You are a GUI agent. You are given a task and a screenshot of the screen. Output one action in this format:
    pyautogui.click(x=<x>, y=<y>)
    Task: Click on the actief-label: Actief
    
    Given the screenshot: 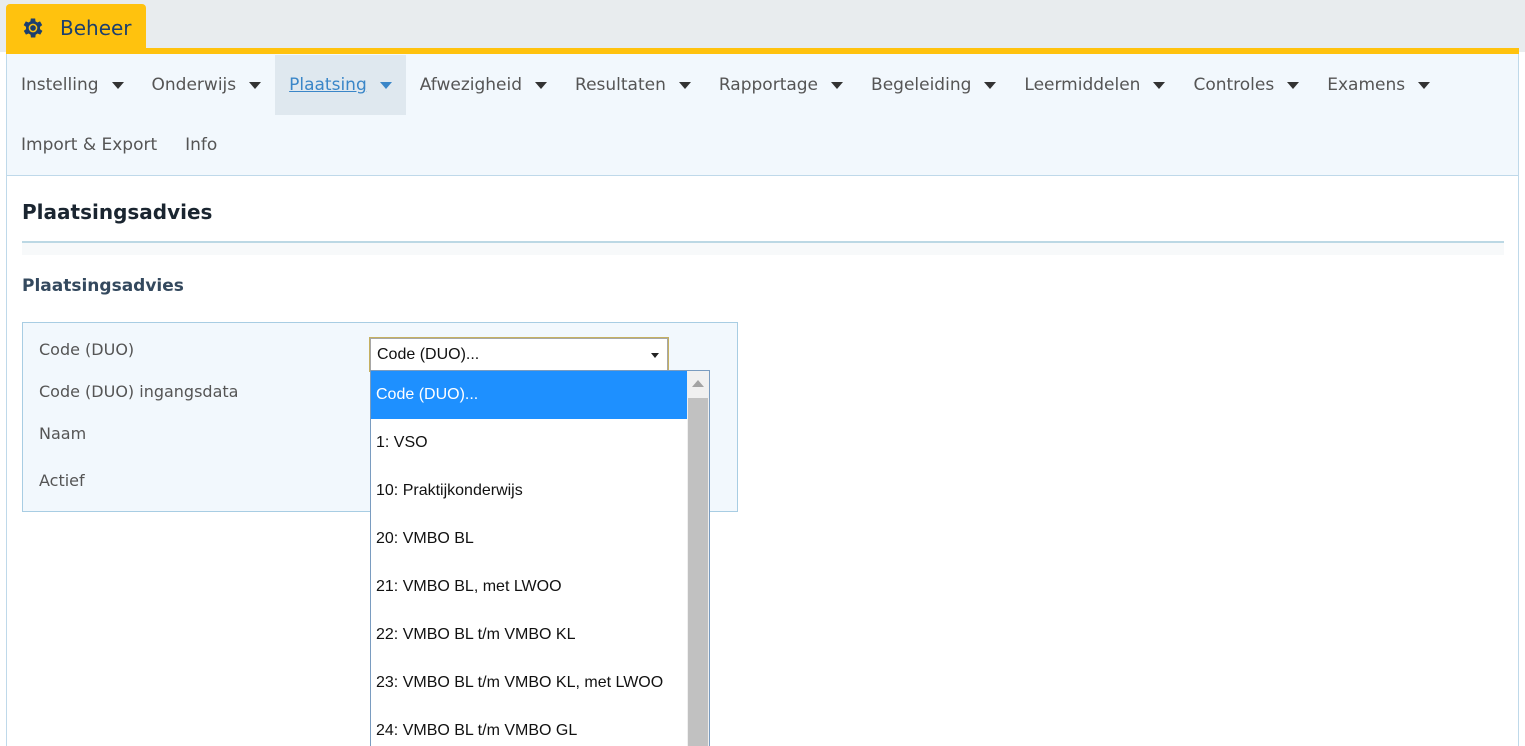 What is the action you would take?
    pyautogui.click(x=62, y=480)
    